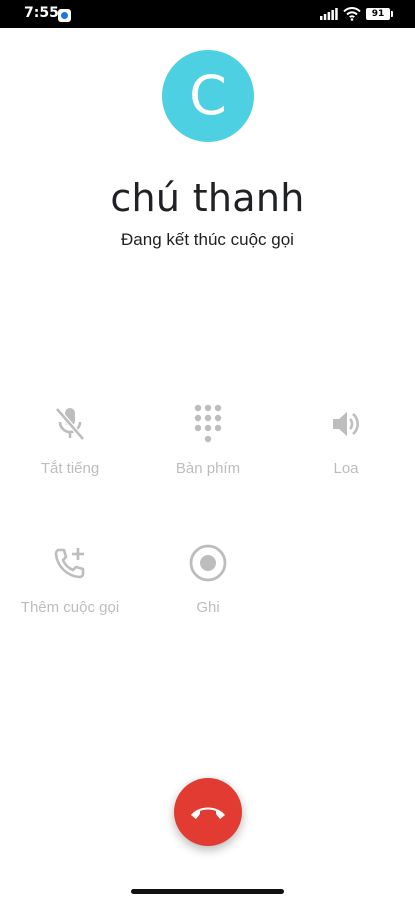 Image resolution: width=415 pixels, height=900 pixels. What do you see at coordinates (207, 239) in the screenshot?
I see `call-status: Đang kết thúc cuộc gọi` at bounding box center [207, 239].